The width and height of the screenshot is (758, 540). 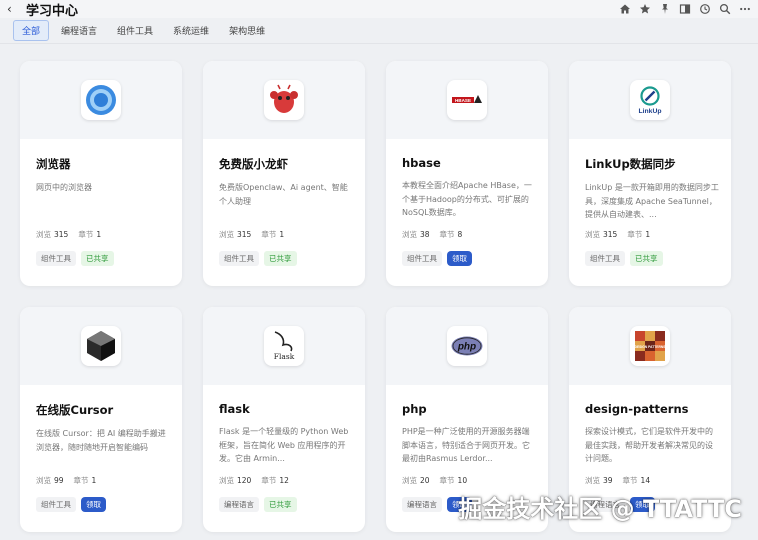 I want to click on card-stats: 浏览 120 章节 12, so click(x=254, y=480).